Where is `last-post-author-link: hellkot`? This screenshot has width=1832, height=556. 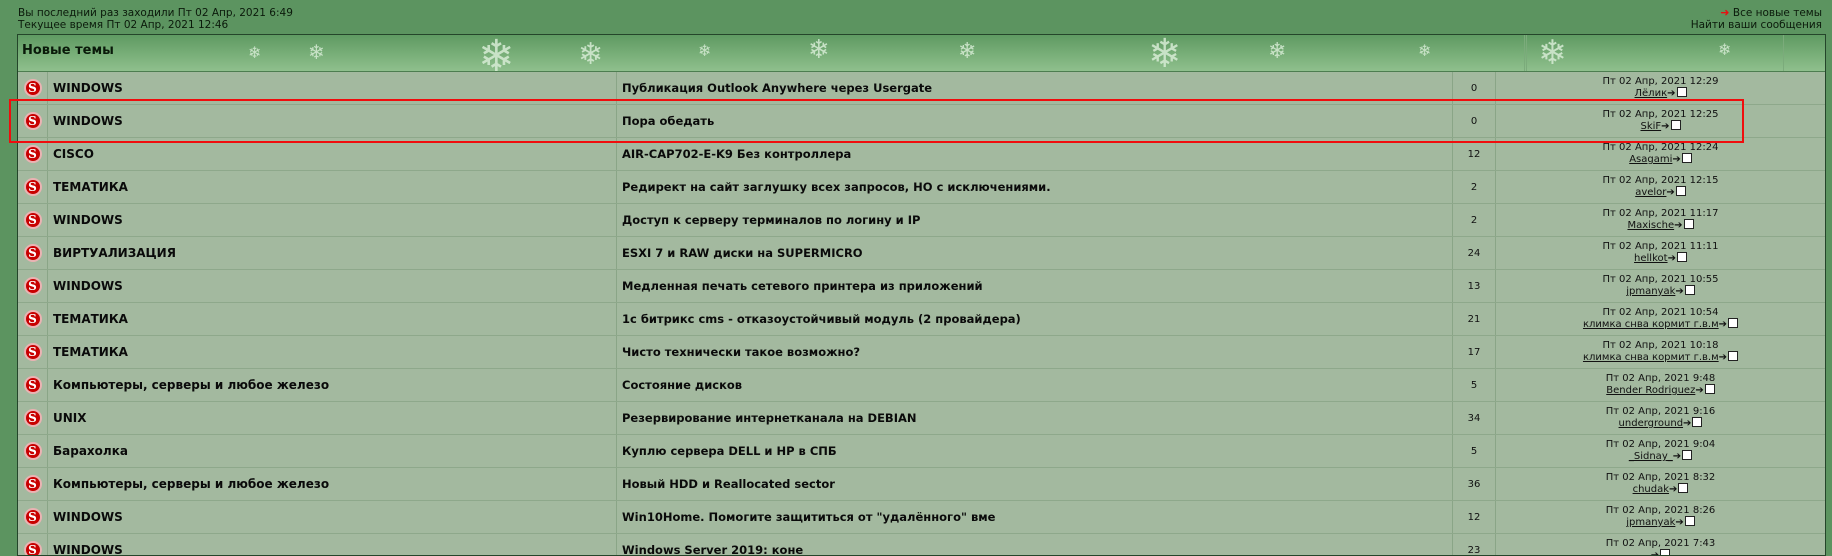
last-post-author-link: hellkot is located at coordinates (1651, 258).